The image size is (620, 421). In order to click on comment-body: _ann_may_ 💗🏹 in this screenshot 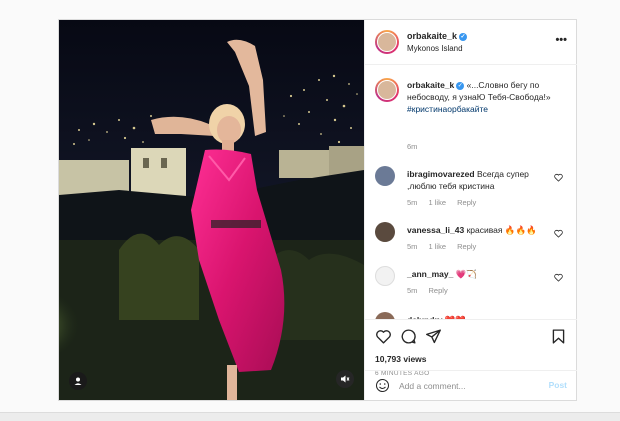, I will do `click(477, 274)`.